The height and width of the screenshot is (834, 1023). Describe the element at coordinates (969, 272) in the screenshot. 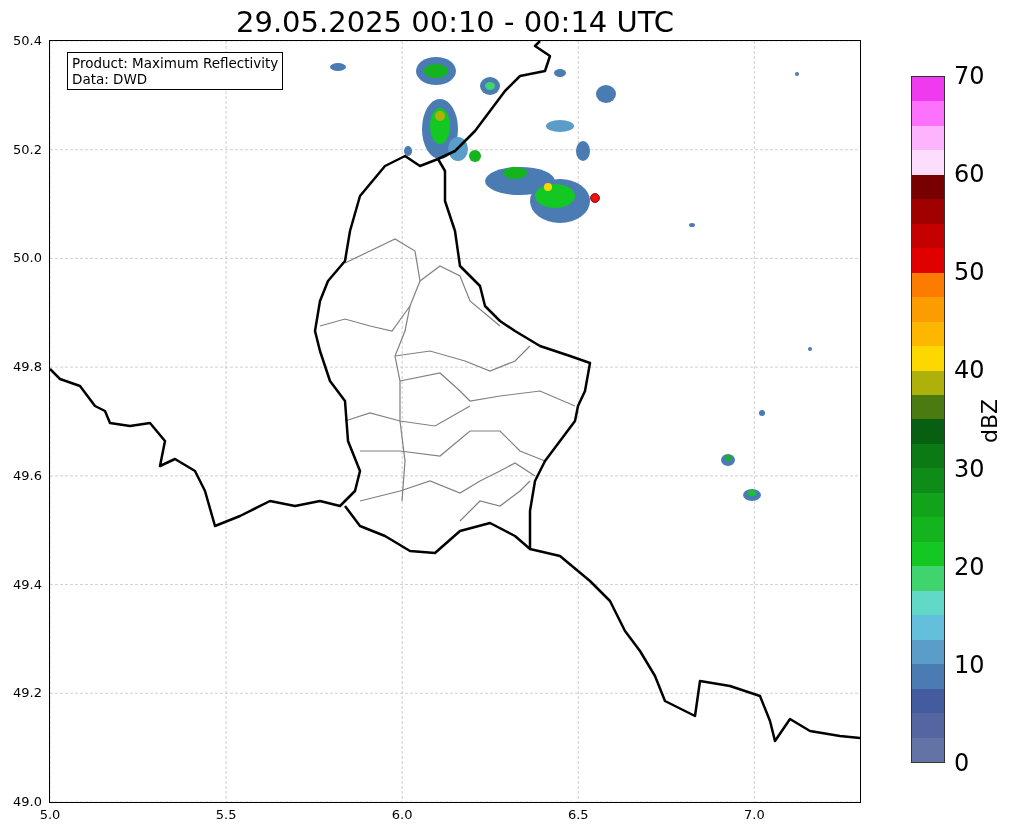

I see `colorbar-tick-label: 50` at that location.